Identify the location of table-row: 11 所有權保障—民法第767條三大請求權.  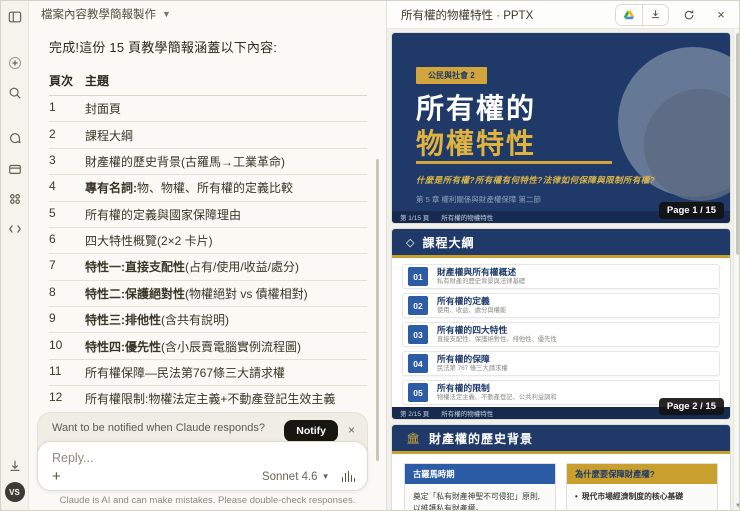
(208, 373).